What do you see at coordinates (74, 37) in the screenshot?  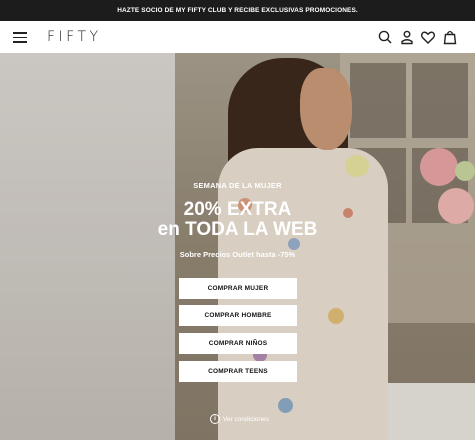 I see `logo: FIFTY` at bounding box center [74, 37].